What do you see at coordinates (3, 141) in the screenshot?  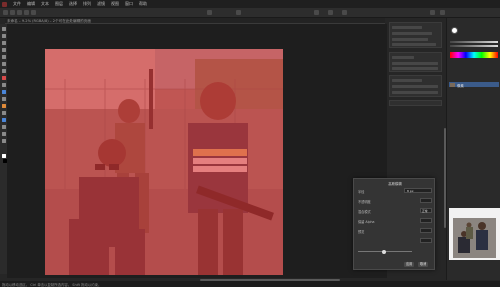 I see `text-tool-icon` at bounding box center [3, 141].